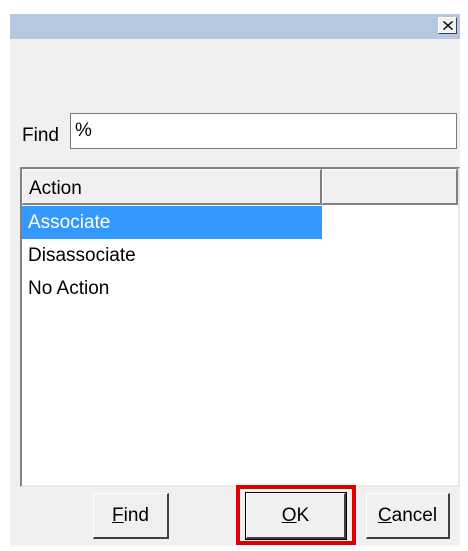 The height and width of the screenshot is (551, 468). What do you see at coordinates (235, 26) in the screenshot?
I see `title-bar` at bounding box center [235, 26].